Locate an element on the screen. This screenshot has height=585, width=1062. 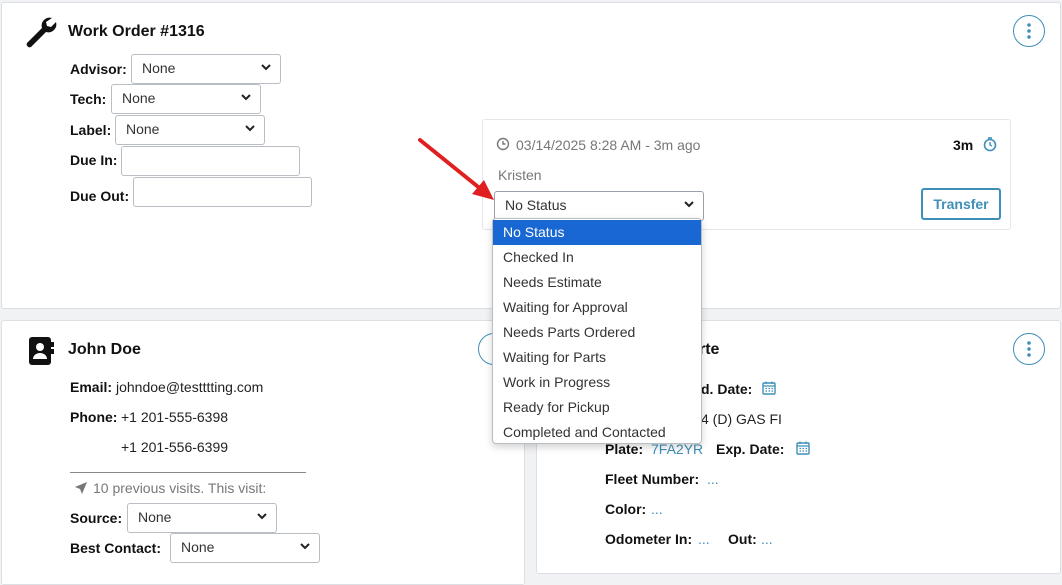
email-value: johndoe@testttting.com is located at coordinates (190, 387).